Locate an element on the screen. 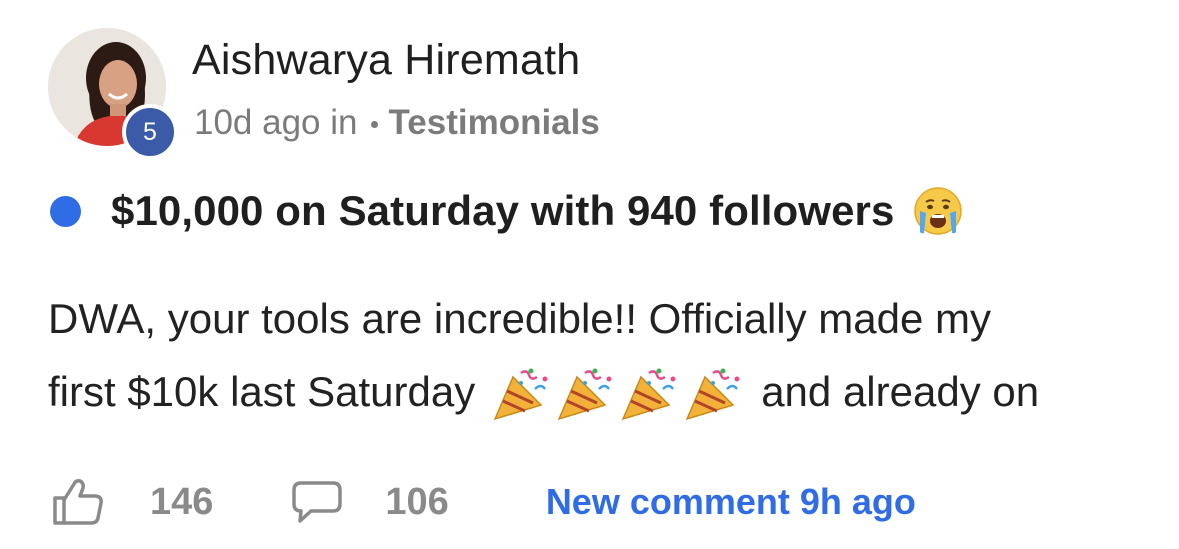  author-name: Aishwarya Hiremath is located at coordinates (386, 60).